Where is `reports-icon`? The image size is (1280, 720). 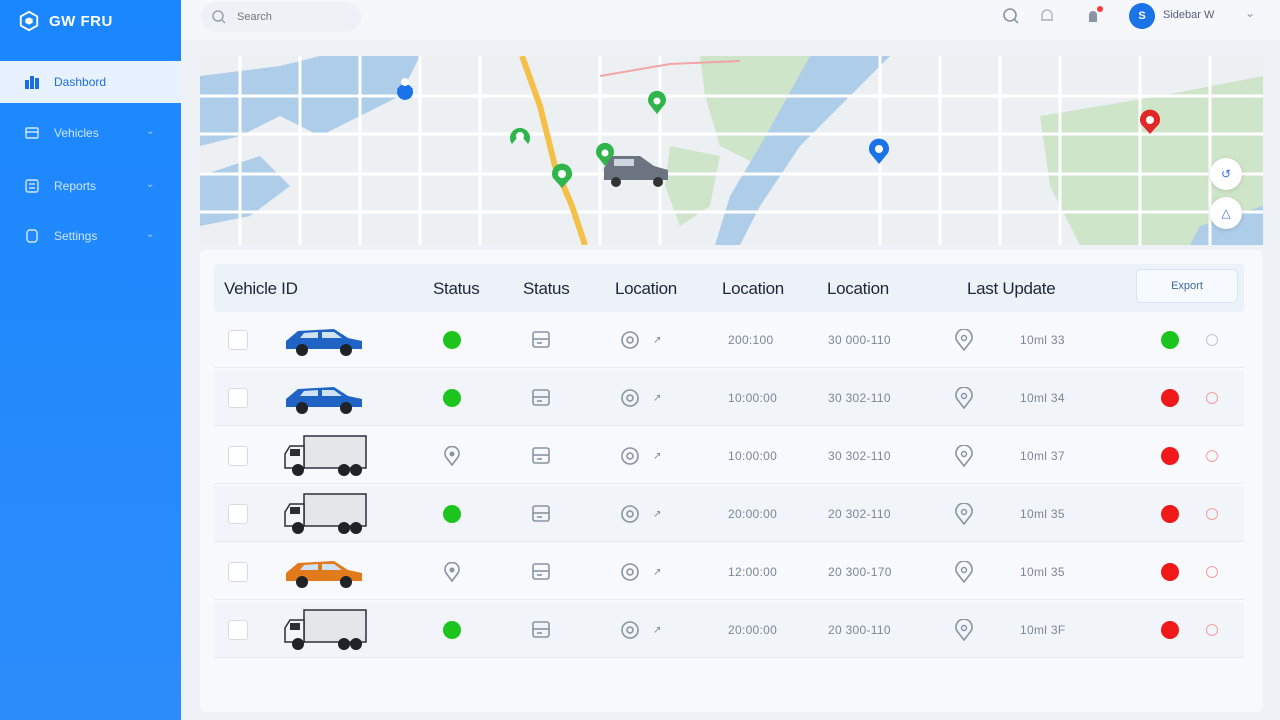 reports-icon is located at coordinates (32, 186).